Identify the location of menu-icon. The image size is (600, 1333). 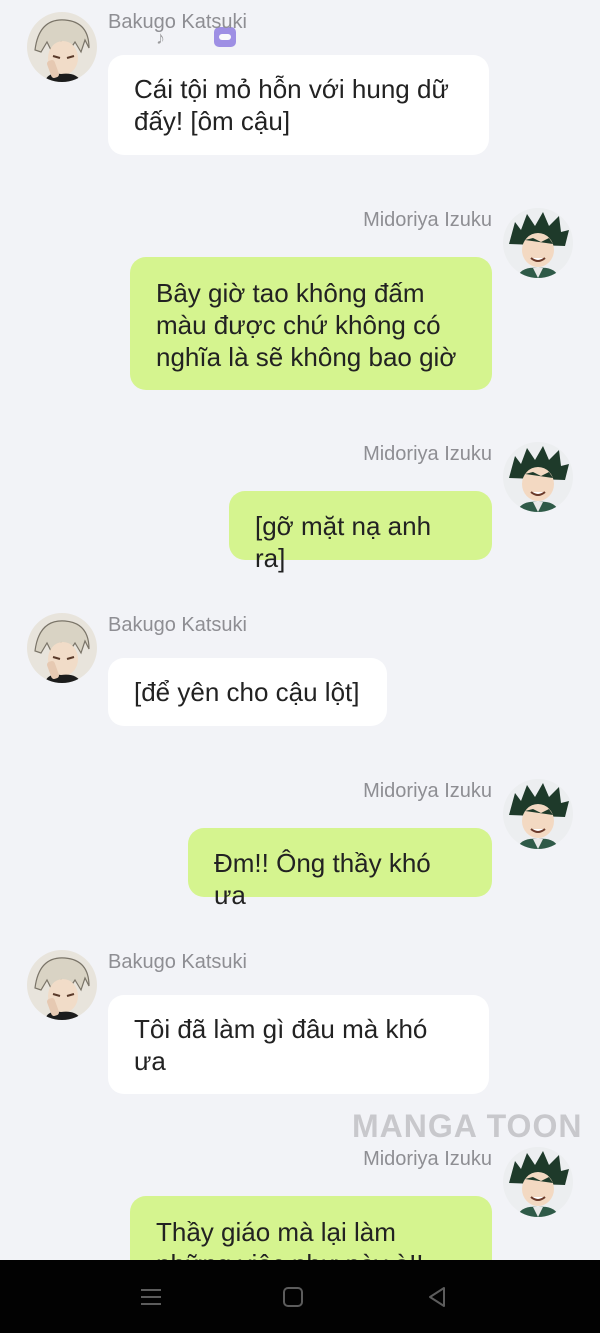
(151, 1297).